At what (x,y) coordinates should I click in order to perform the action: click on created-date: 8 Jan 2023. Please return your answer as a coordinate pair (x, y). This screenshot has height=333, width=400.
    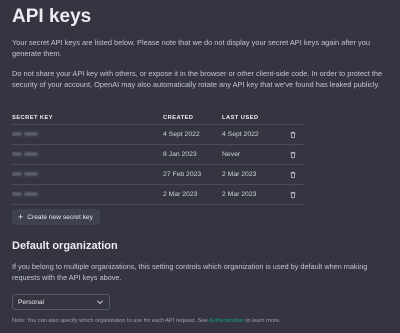
    Looking at the image, I should click on (180, 154).